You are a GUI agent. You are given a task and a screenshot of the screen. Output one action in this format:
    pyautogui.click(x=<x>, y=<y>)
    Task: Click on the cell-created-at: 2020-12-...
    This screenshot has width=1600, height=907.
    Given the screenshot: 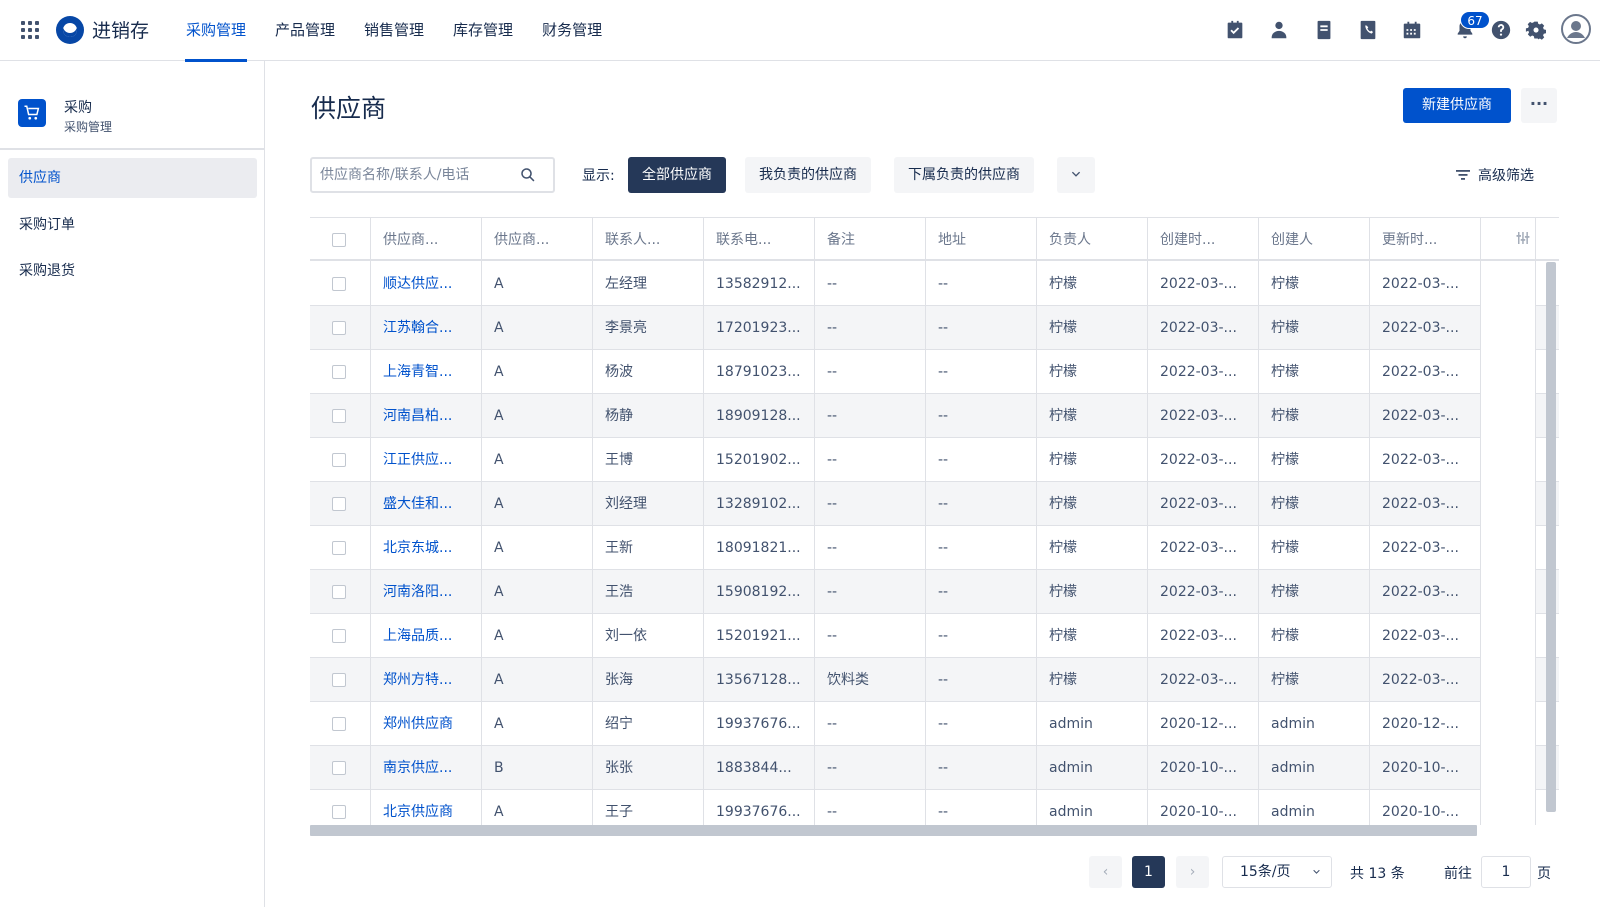 What is the action you would take?
    pyautogui.click(x=1203, y=724)
    